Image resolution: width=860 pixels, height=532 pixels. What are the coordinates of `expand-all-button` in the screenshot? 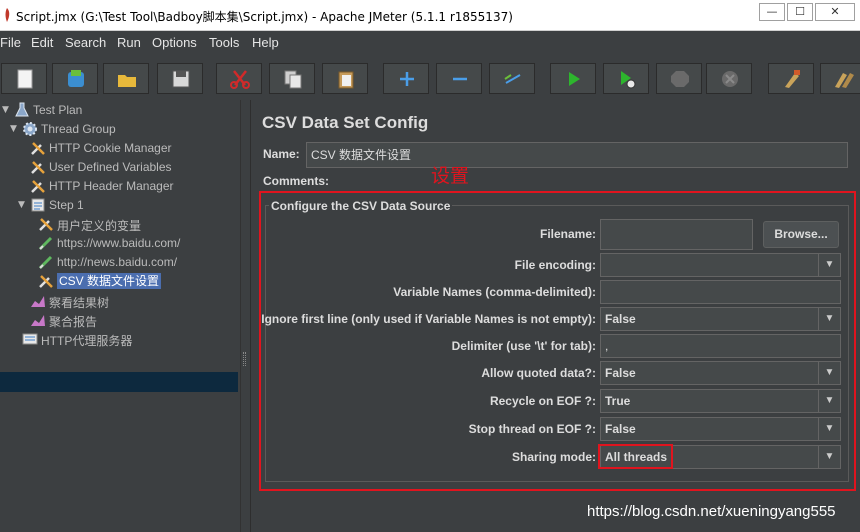 It's located at (406, 78).